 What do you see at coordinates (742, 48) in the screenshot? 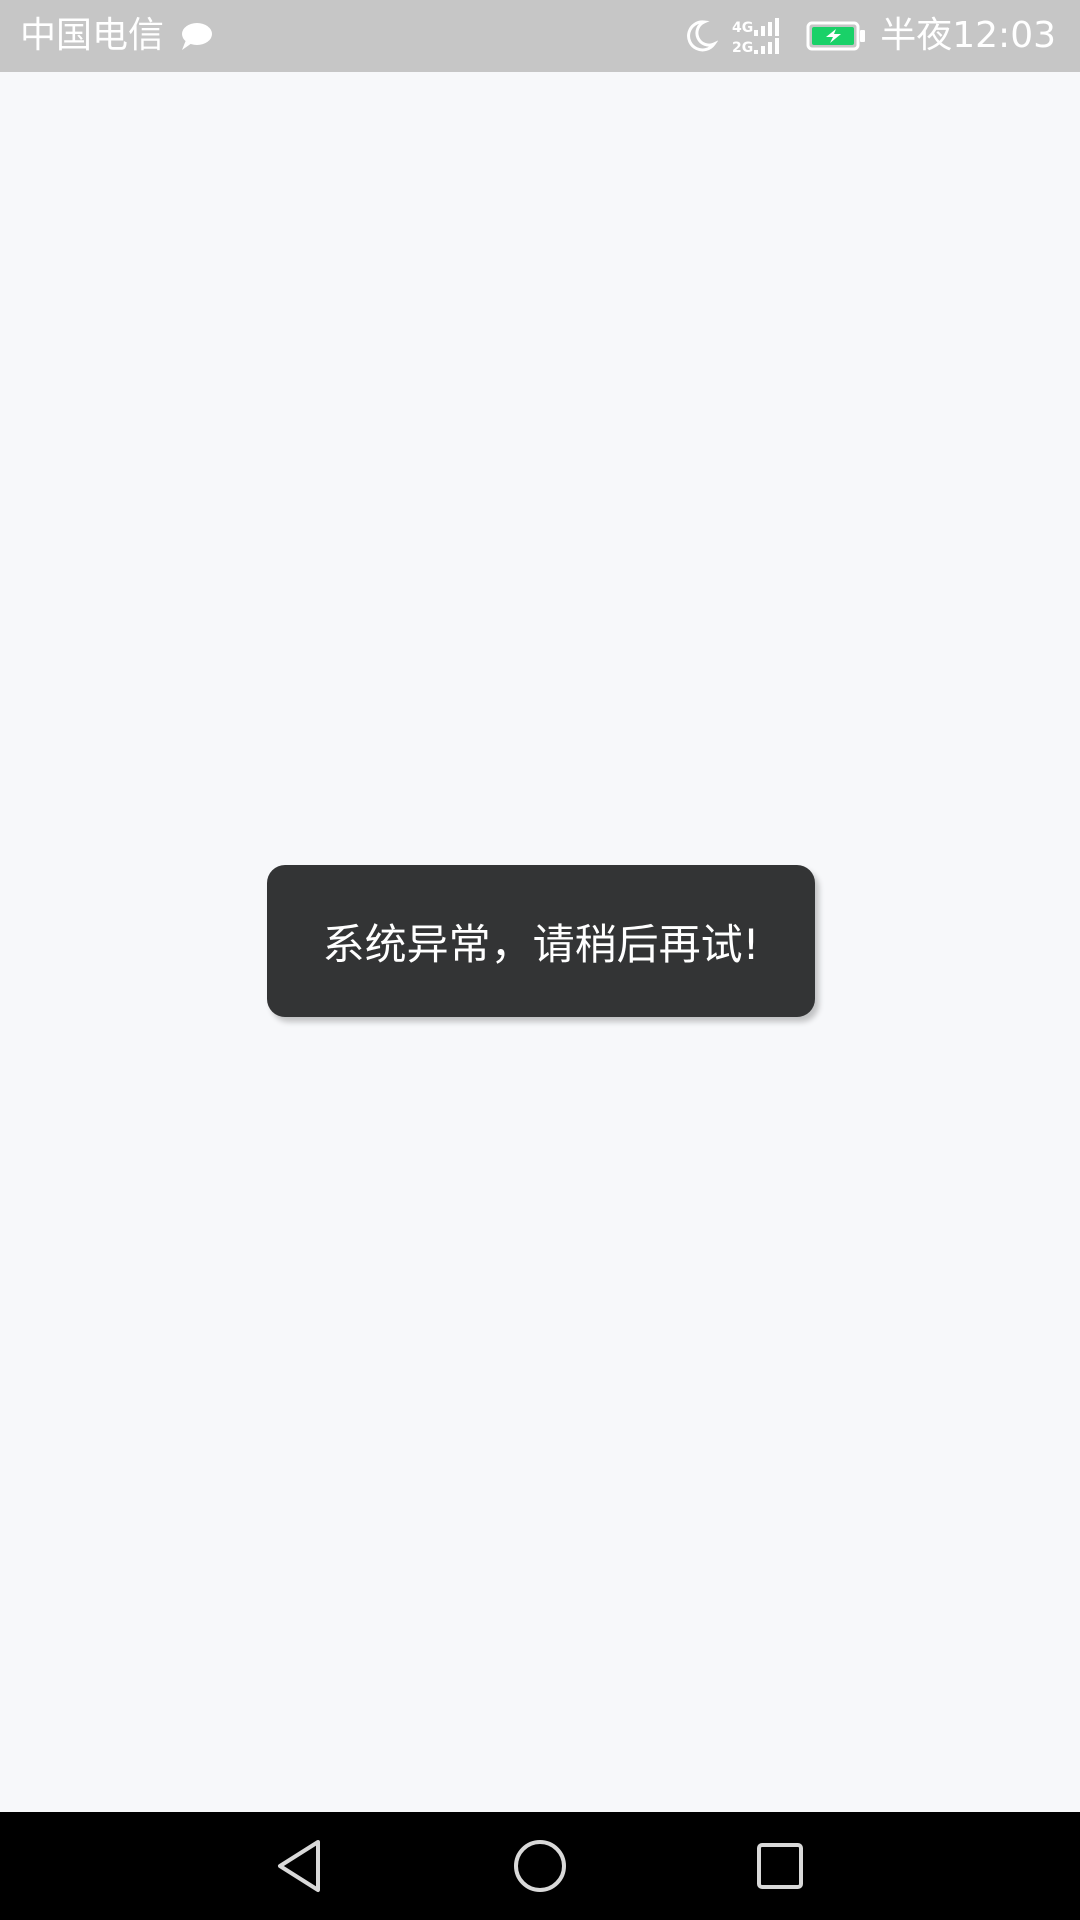
I see `network-label-bottom: 2G` at bounding box center [742, 48].